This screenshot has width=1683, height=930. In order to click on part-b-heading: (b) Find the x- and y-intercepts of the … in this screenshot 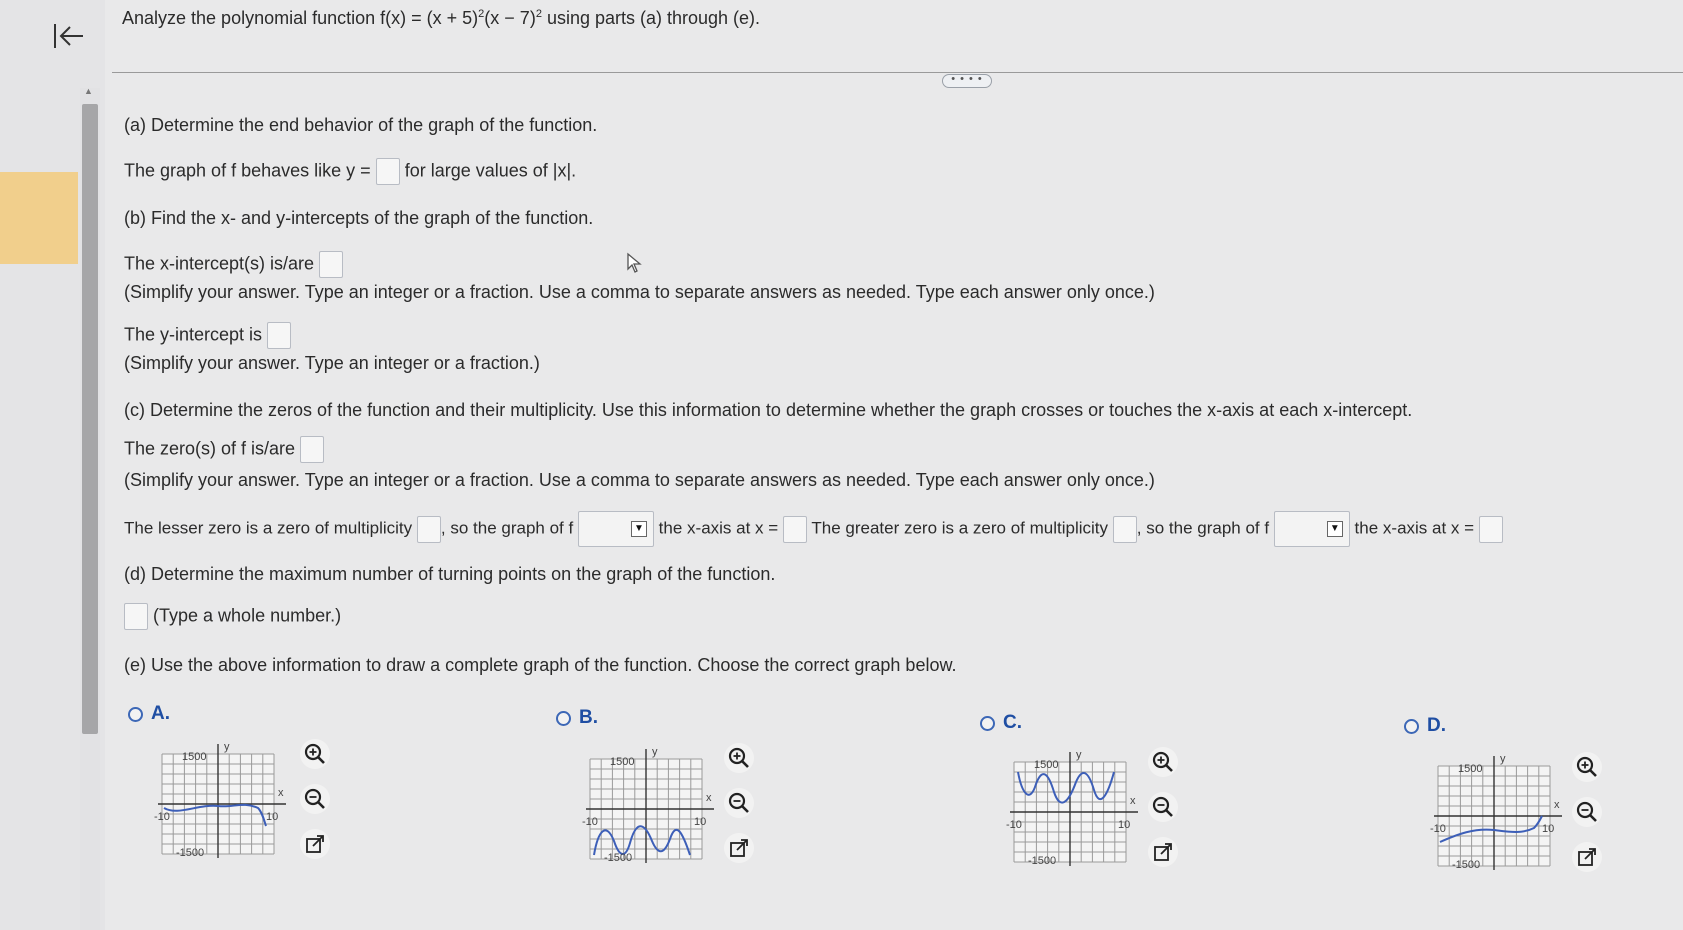, I will do `click(359, 218)`.